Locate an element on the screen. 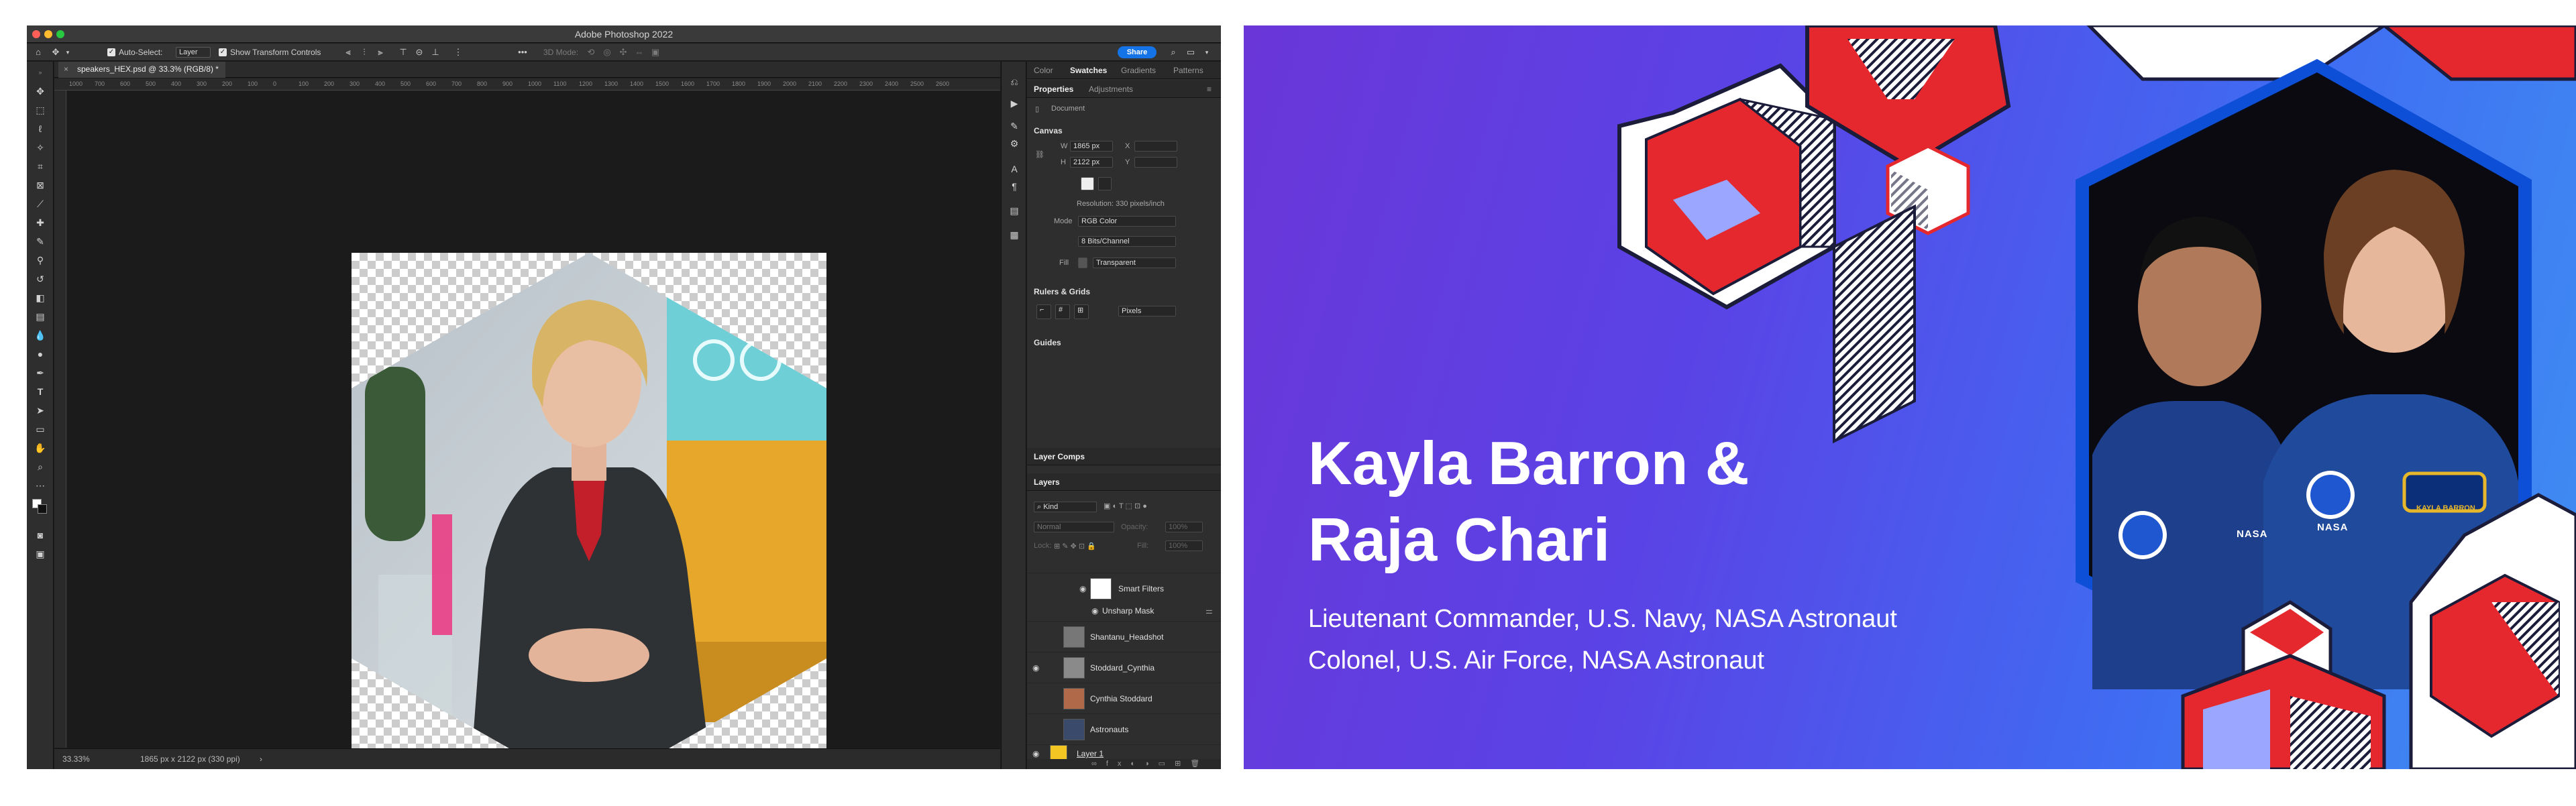 The width and height of the screenshot is (2576, 806). tab-properties: Properties is located at coordinates (1053, 89).